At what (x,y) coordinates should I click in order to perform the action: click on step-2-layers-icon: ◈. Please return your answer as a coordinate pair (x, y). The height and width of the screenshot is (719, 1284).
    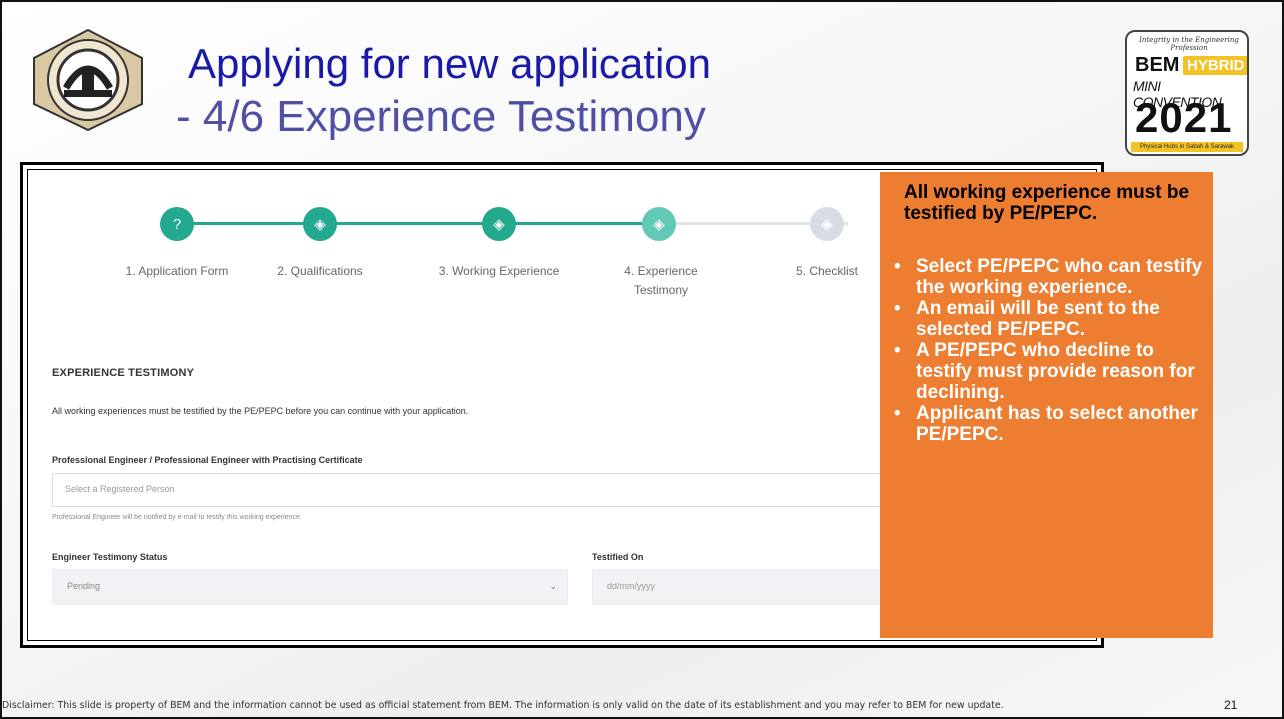
    Looking at the image, I should click on (320, 224).